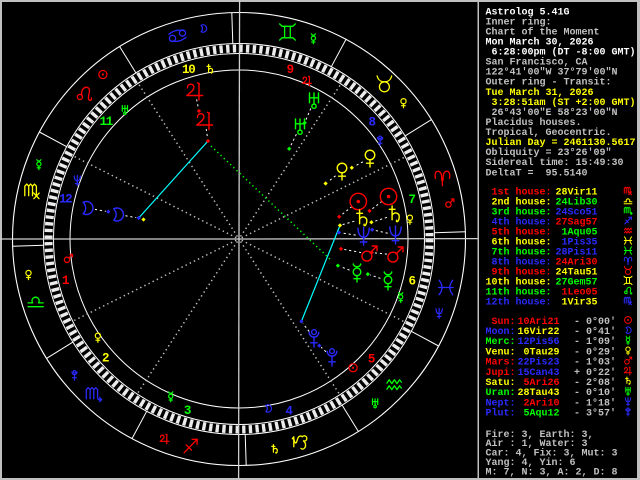  I want to click on svg-text: 0, so click(192, 70).